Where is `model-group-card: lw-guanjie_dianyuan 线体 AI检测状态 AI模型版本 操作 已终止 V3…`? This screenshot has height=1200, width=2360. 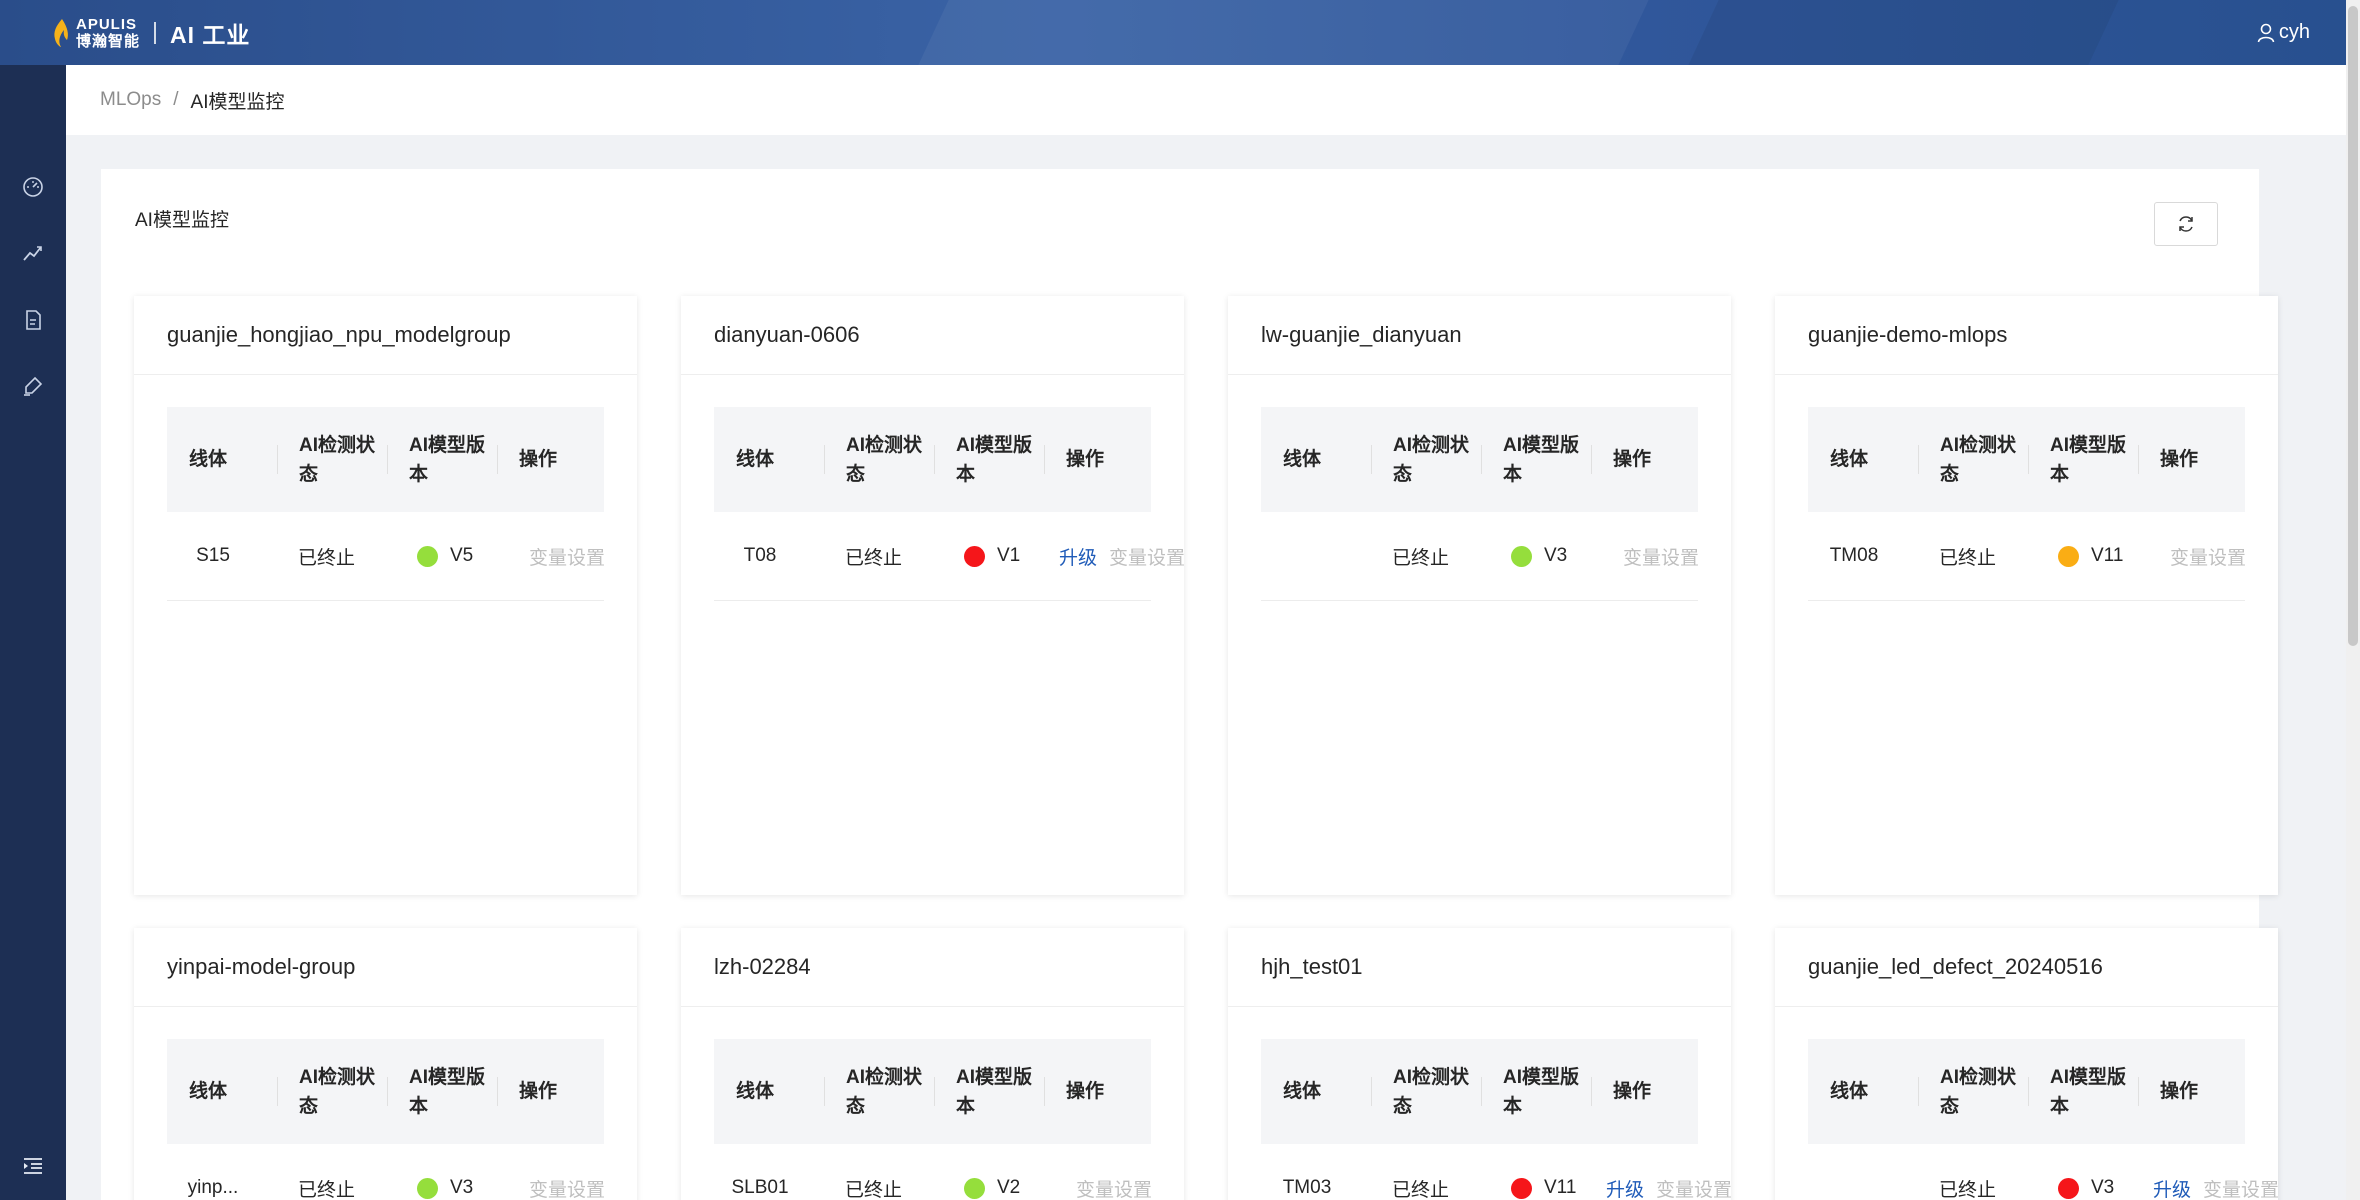 model-group-card: lw-guanjie_dianyuan 线体 AI检测状态 AI模型版本 操作 已终止 V3… is located at coordinates (1479, 595).